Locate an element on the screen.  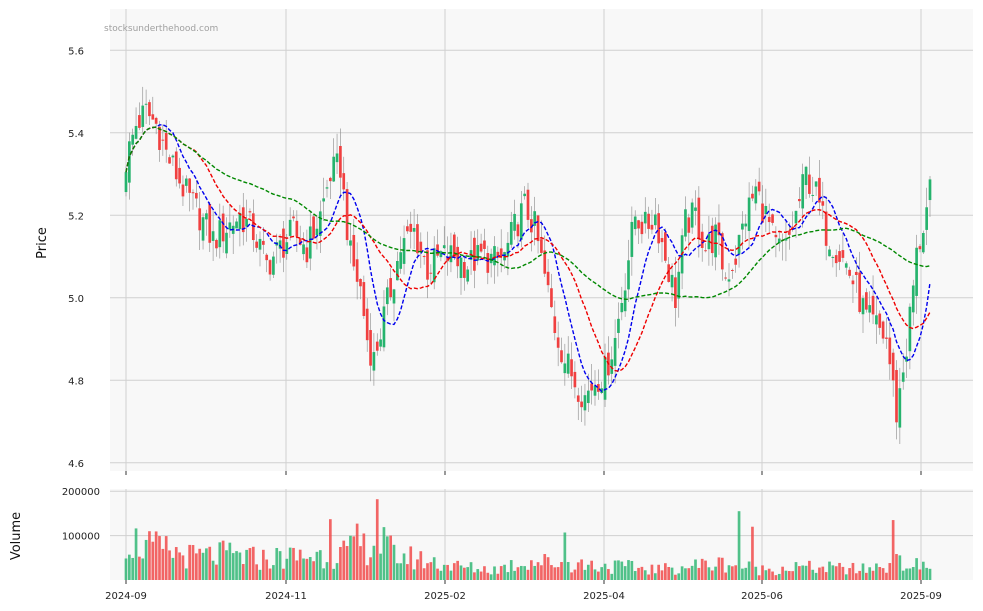
watermark: stocksunderthehood.com is located at coordinates (161, 29).